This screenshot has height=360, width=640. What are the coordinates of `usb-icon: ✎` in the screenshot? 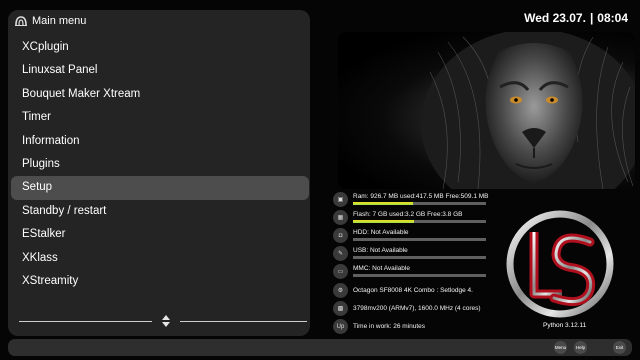 It's located at (340, 253).